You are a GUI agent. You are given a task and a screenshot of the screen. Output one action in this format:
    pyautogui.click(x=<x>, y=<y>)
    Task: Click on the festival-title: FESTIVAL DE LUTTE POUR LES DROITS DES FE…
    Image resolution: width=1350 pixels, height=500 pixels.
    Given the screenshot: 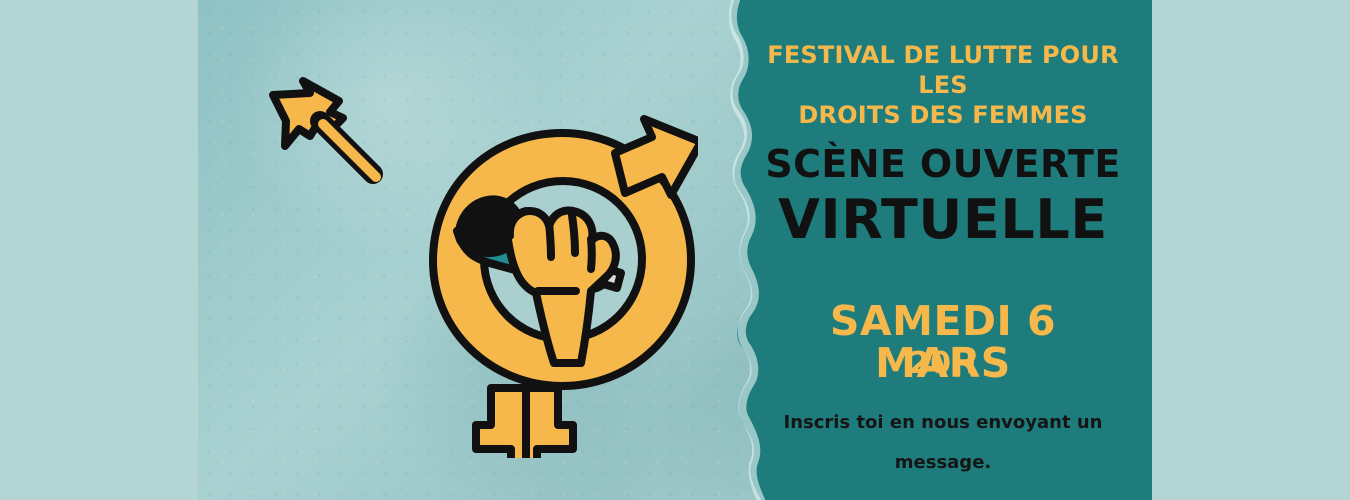 What is the action you would take?
    pyautogui.click(x=943, y=85)
    